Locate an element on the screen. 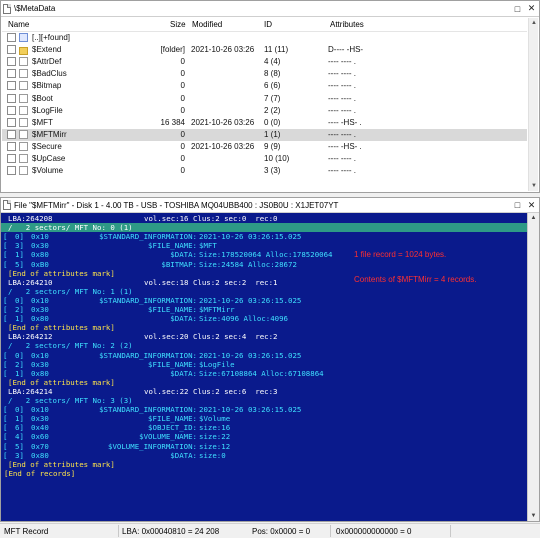 This screenshot has height=538, width=540. console-line-end: [End of attributes mark] is located at coordinates (264, 327).